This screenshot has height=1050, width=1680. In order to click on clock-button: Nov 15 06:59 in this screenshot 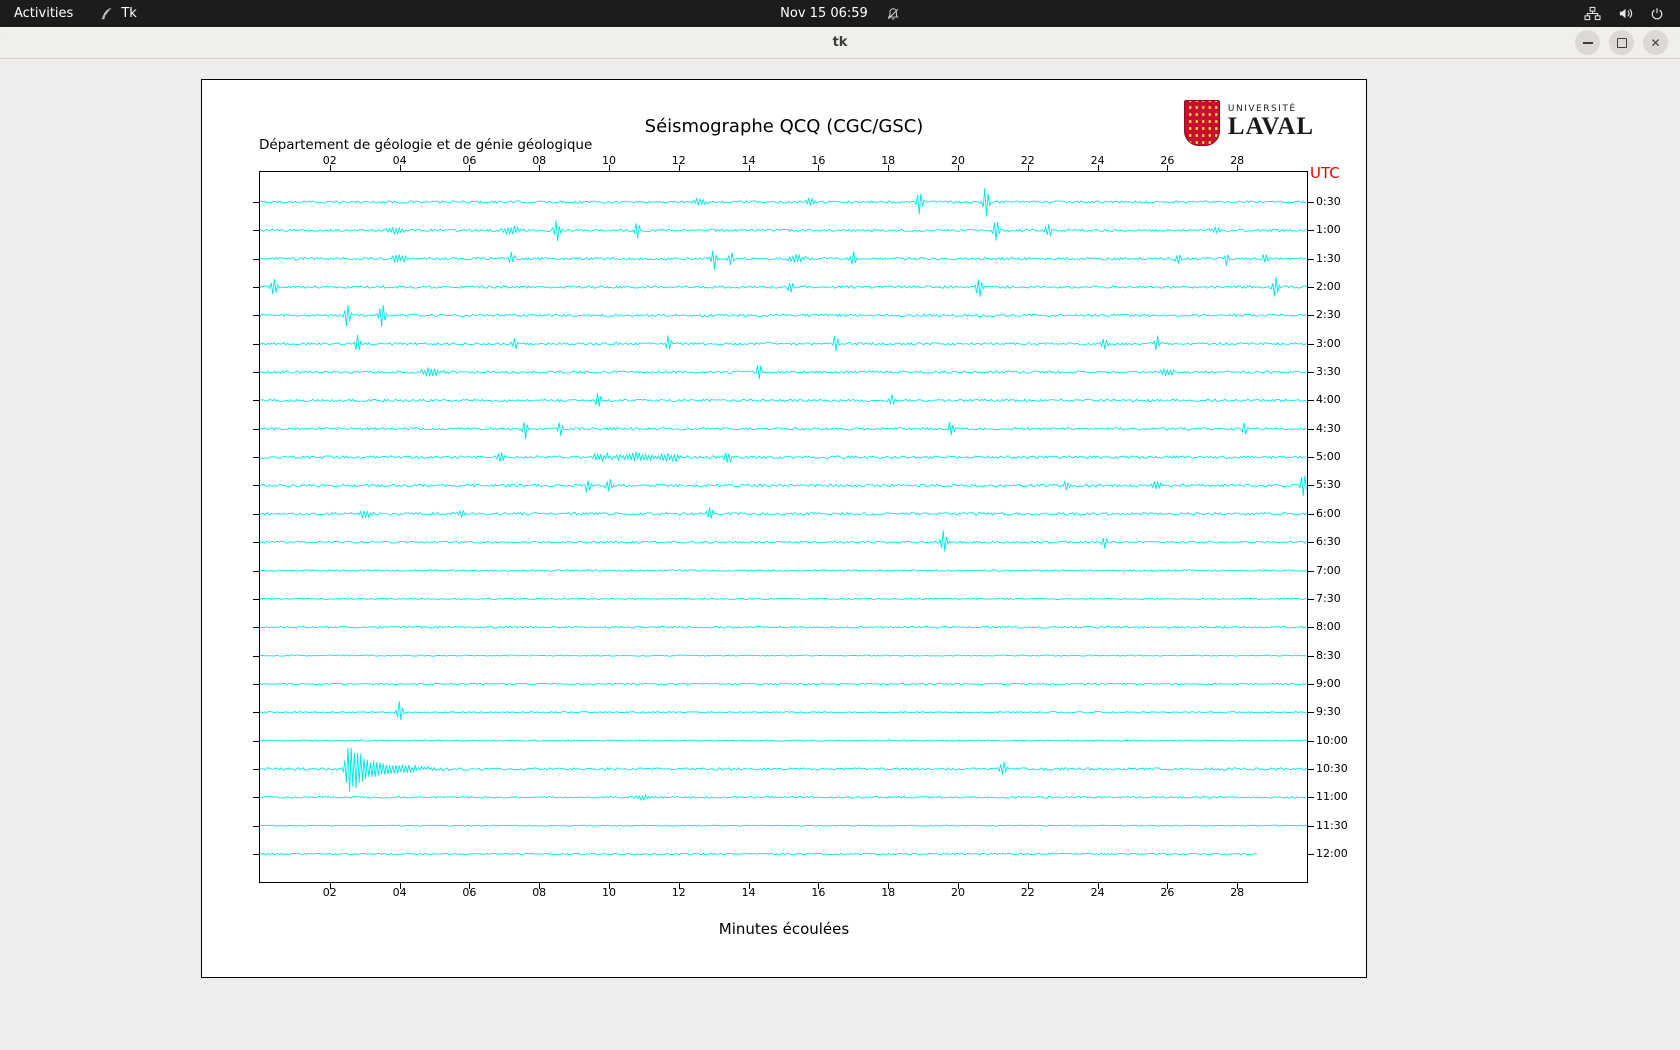, I will do `click(824, 13)`.